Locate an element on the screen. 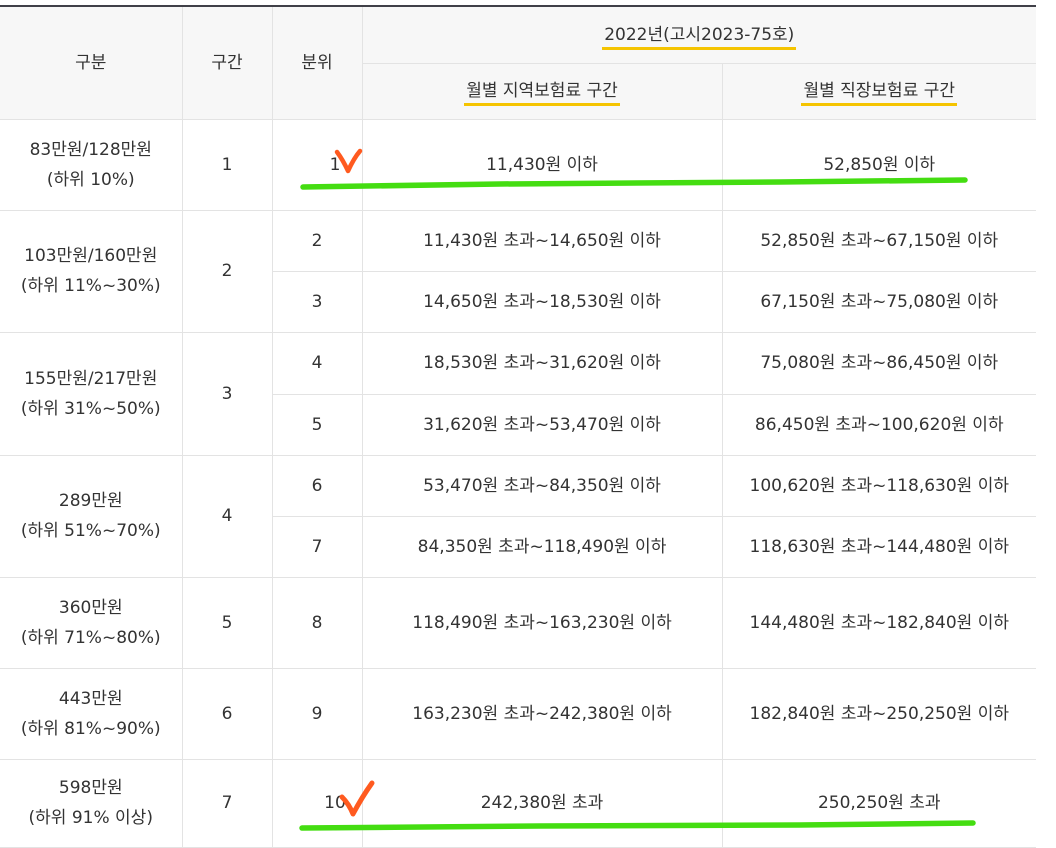 This screenshot has height=848, width=1056. regional-cell: 18,530원 초과~31,620원 이하 is located at coordinates (542, 363).